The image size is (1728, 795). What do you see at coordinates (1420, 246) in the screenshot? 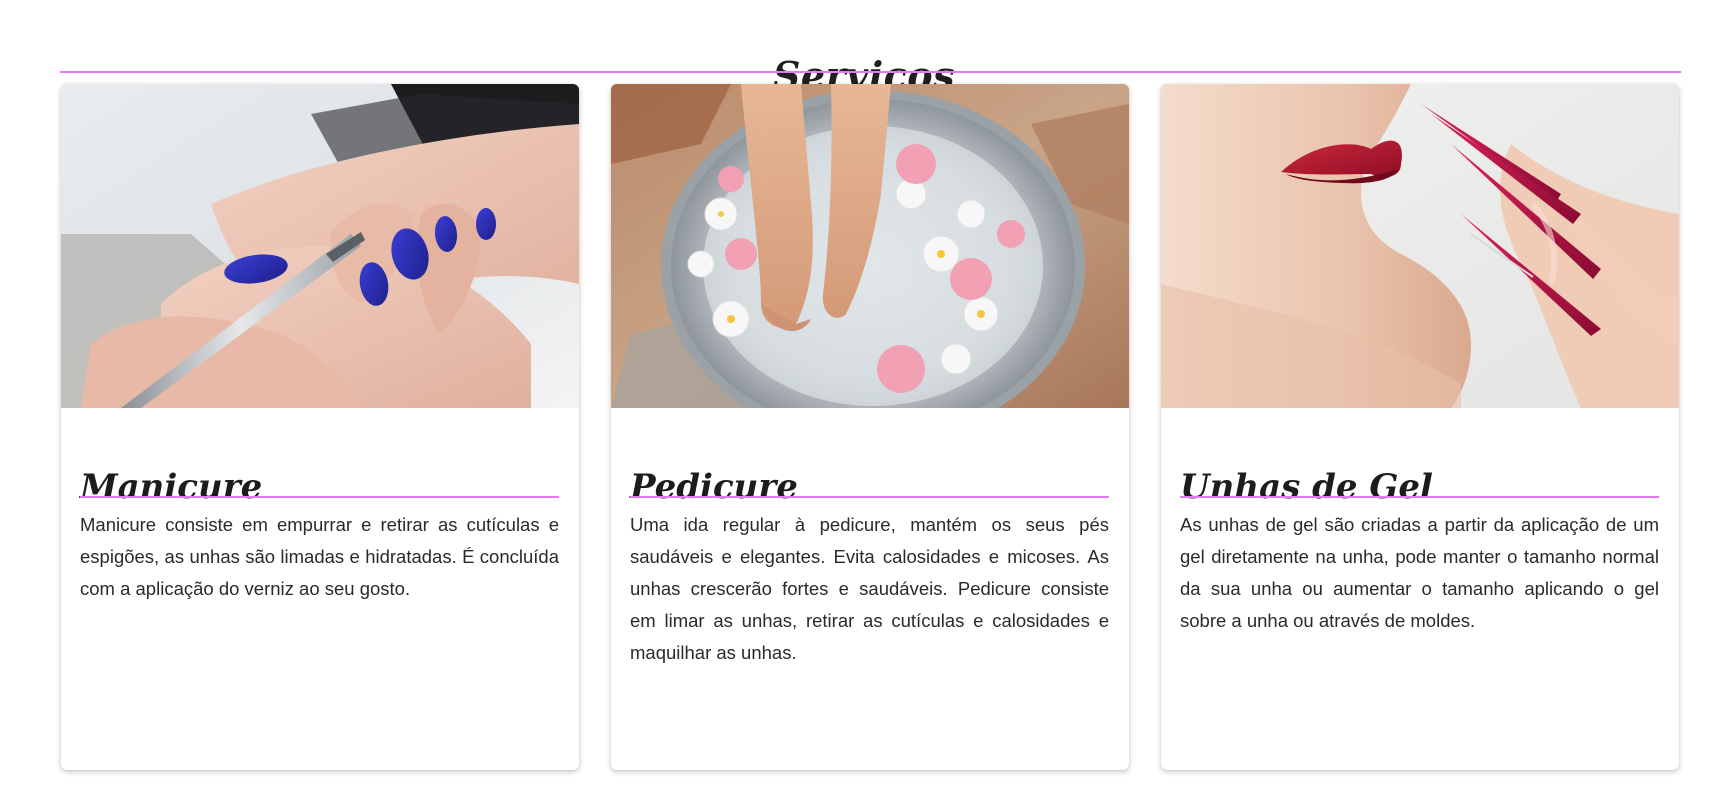
I see `gel-nails-image` at bounding box center [1420, 246].